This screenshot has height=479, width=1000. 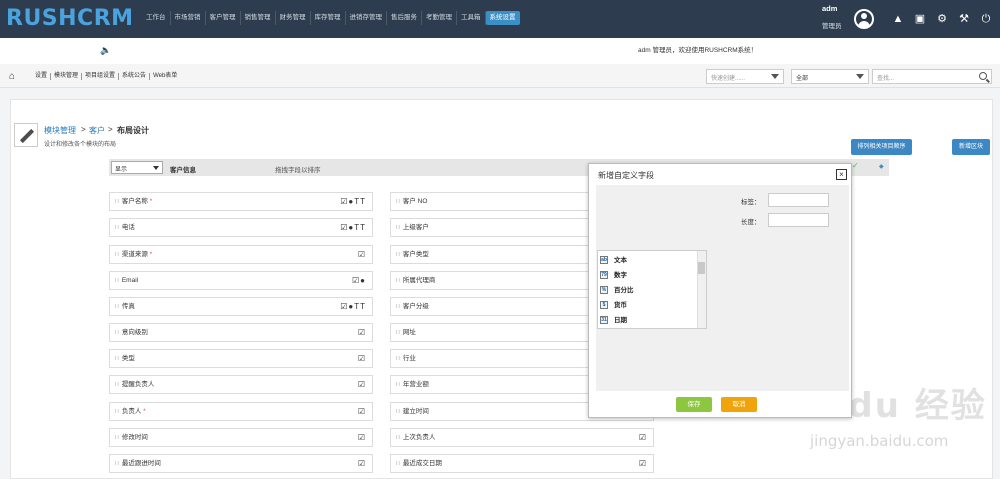 What do you see at coordinates (241, 384) in the screenshot?
I see `field-row: ∷ 提醒负责人 ☑` at bounding box center [241, 384].